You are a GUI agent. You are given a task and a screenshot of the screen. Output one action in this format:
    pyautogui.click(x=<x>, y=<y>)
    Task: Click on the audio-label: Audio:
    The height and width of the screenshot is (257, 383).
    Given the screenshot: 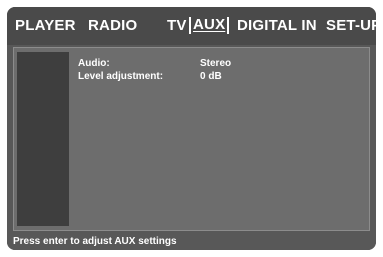 What is the action you would take?
    pyautogui.click(x=94, y=63)
    